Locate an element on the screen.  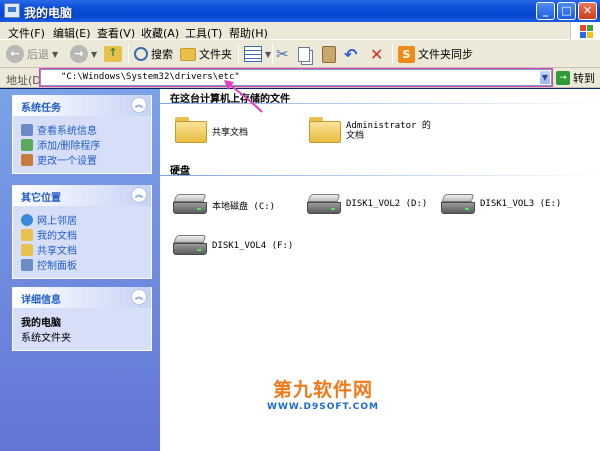
watermark-logo: 第九软件网 WWW.D9SOFT.COM is located at coordinates (323, 393).